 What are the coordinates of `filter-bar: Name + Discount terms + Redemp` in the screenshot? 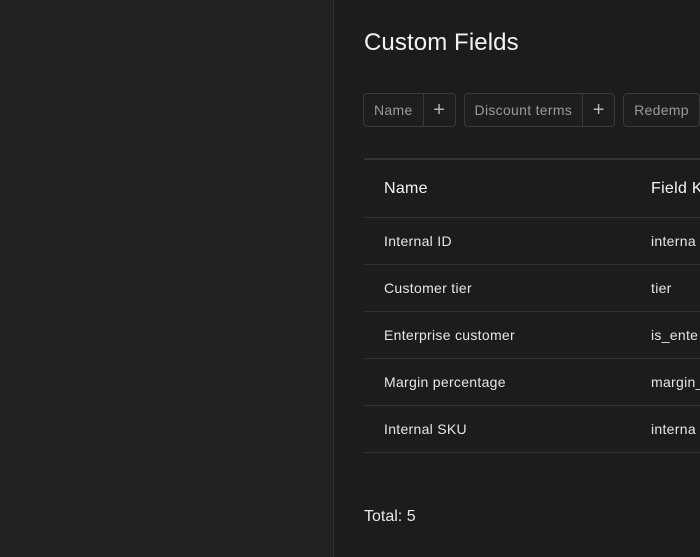 It's located at (531, 110).